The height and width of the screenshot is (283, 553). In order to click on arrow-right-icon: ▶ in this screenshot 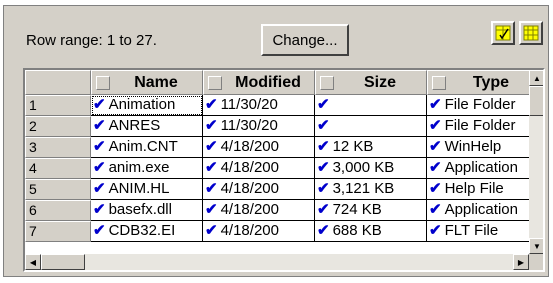, I will do `click(521, 262)`.